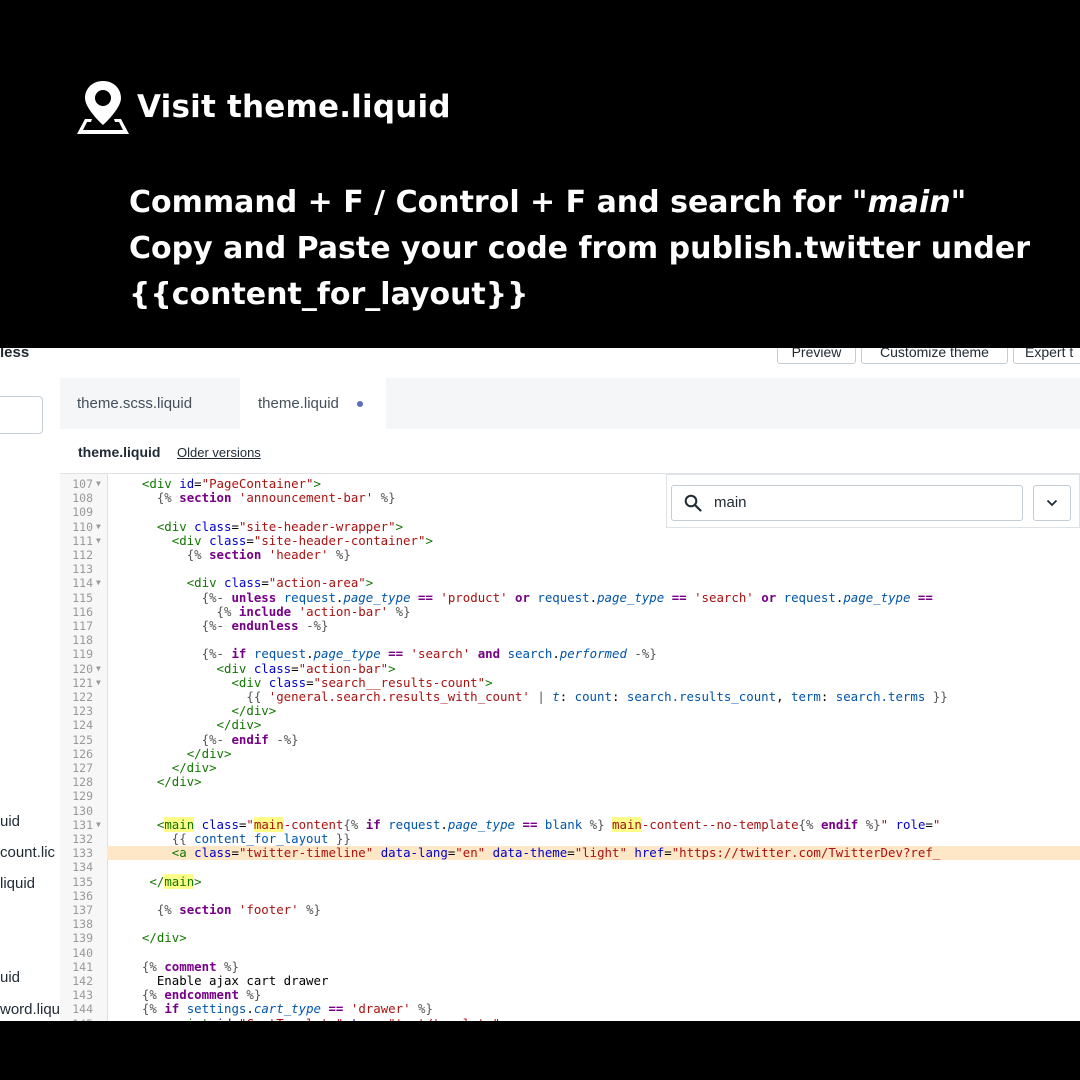 The image size is (1080, 1080). I want to click on line-number: 127, so click(82, 768).